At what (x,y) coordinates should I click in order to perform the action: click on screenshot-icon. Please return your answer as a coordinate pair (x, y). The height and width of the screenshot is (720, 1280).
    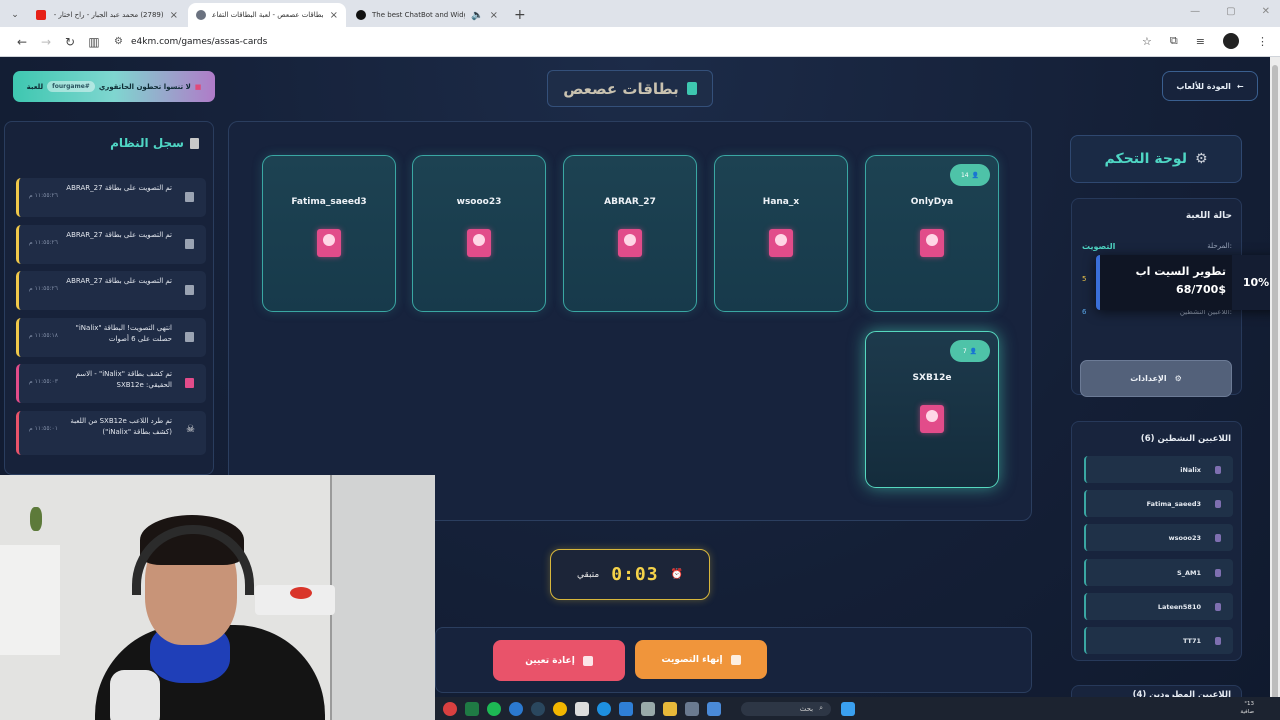
    Looking at the image, I should click on (714, 708).